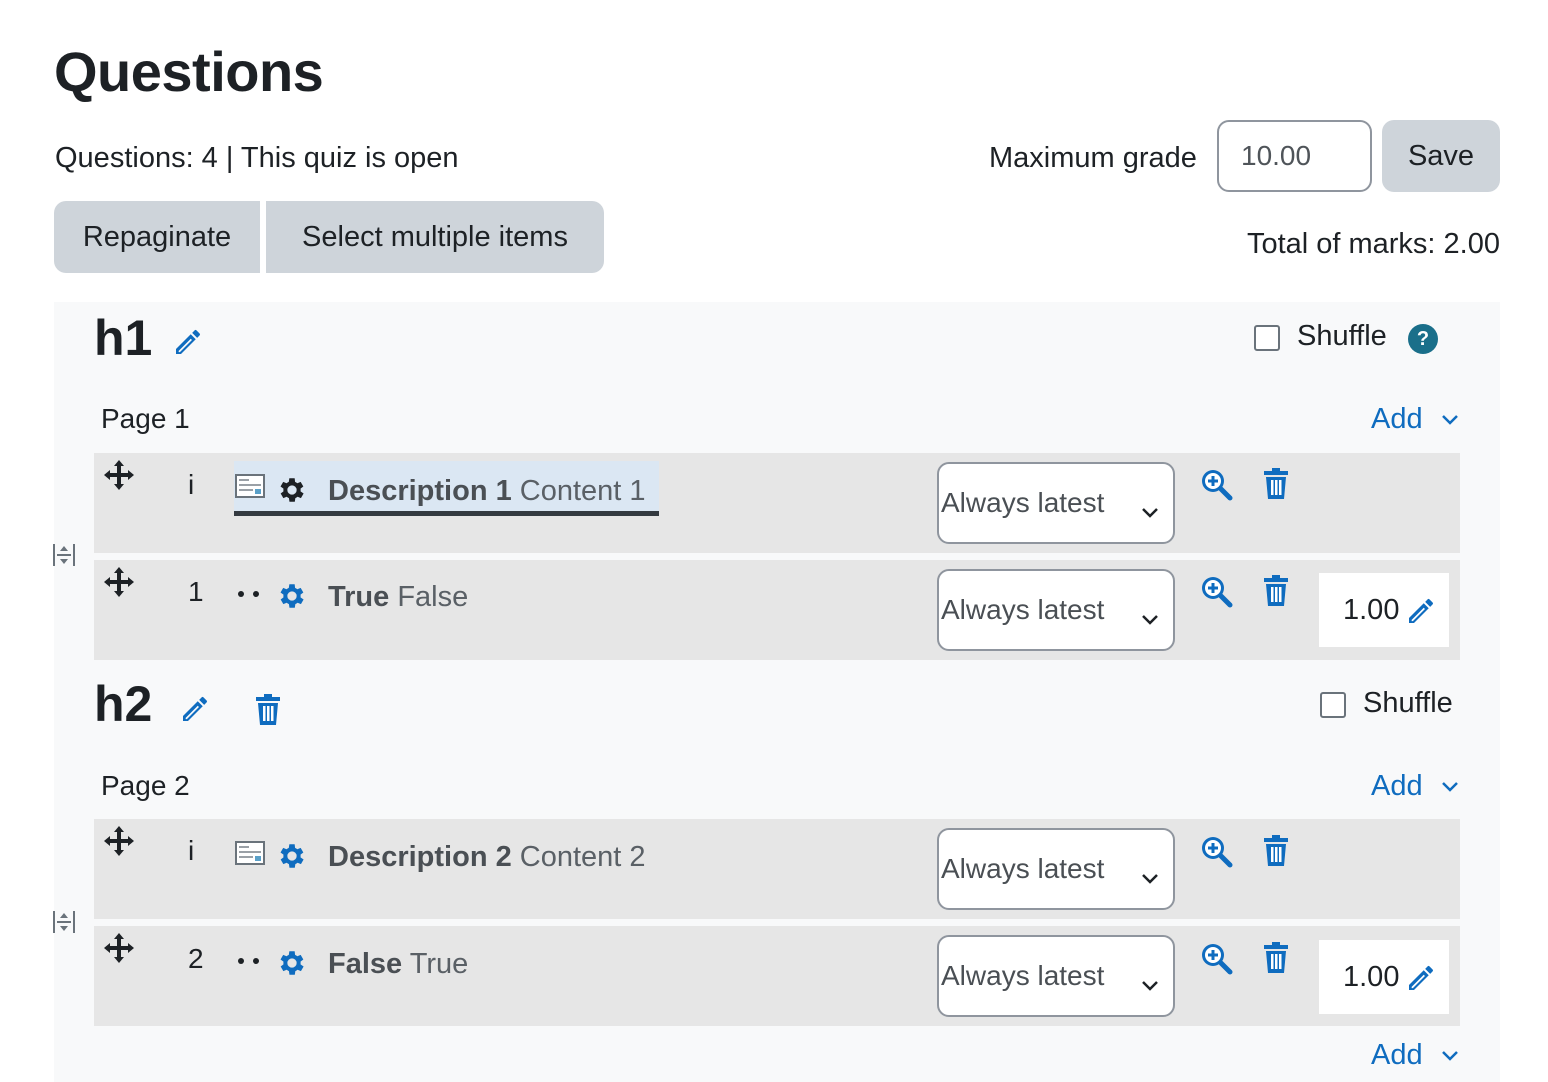  I want to click on section-heading: h2, so click(123, 704).